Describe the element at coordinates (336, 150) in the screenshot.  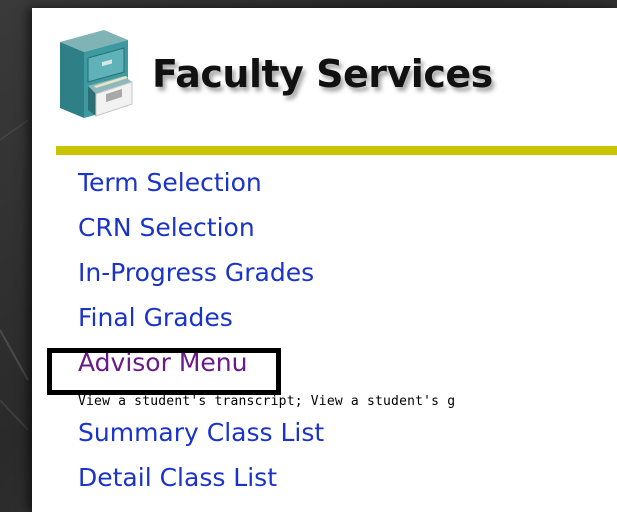
I see `header-divider` at that location.